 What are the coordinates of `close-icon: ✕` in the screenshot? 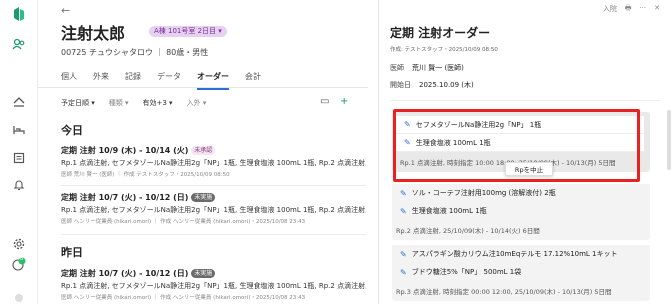 It's located at (657, 9).